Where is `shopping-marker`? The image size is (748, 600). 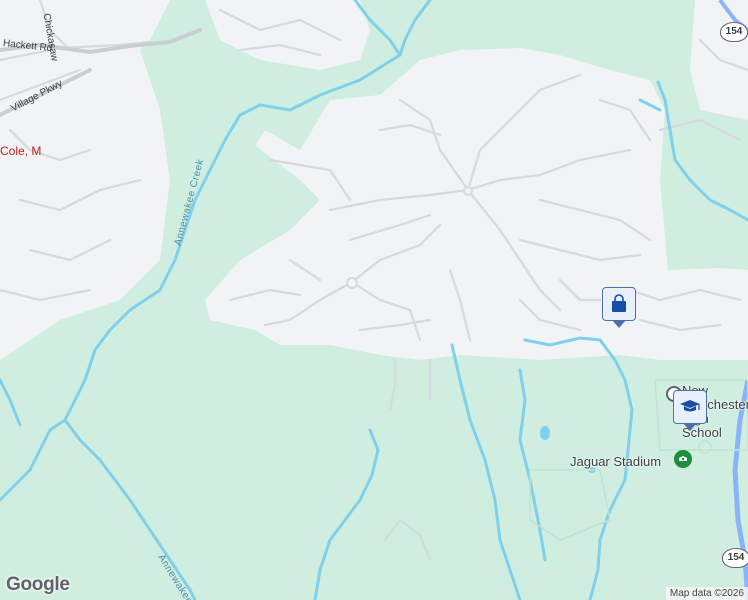
shopping-marker is located at coordinates (619, 307).